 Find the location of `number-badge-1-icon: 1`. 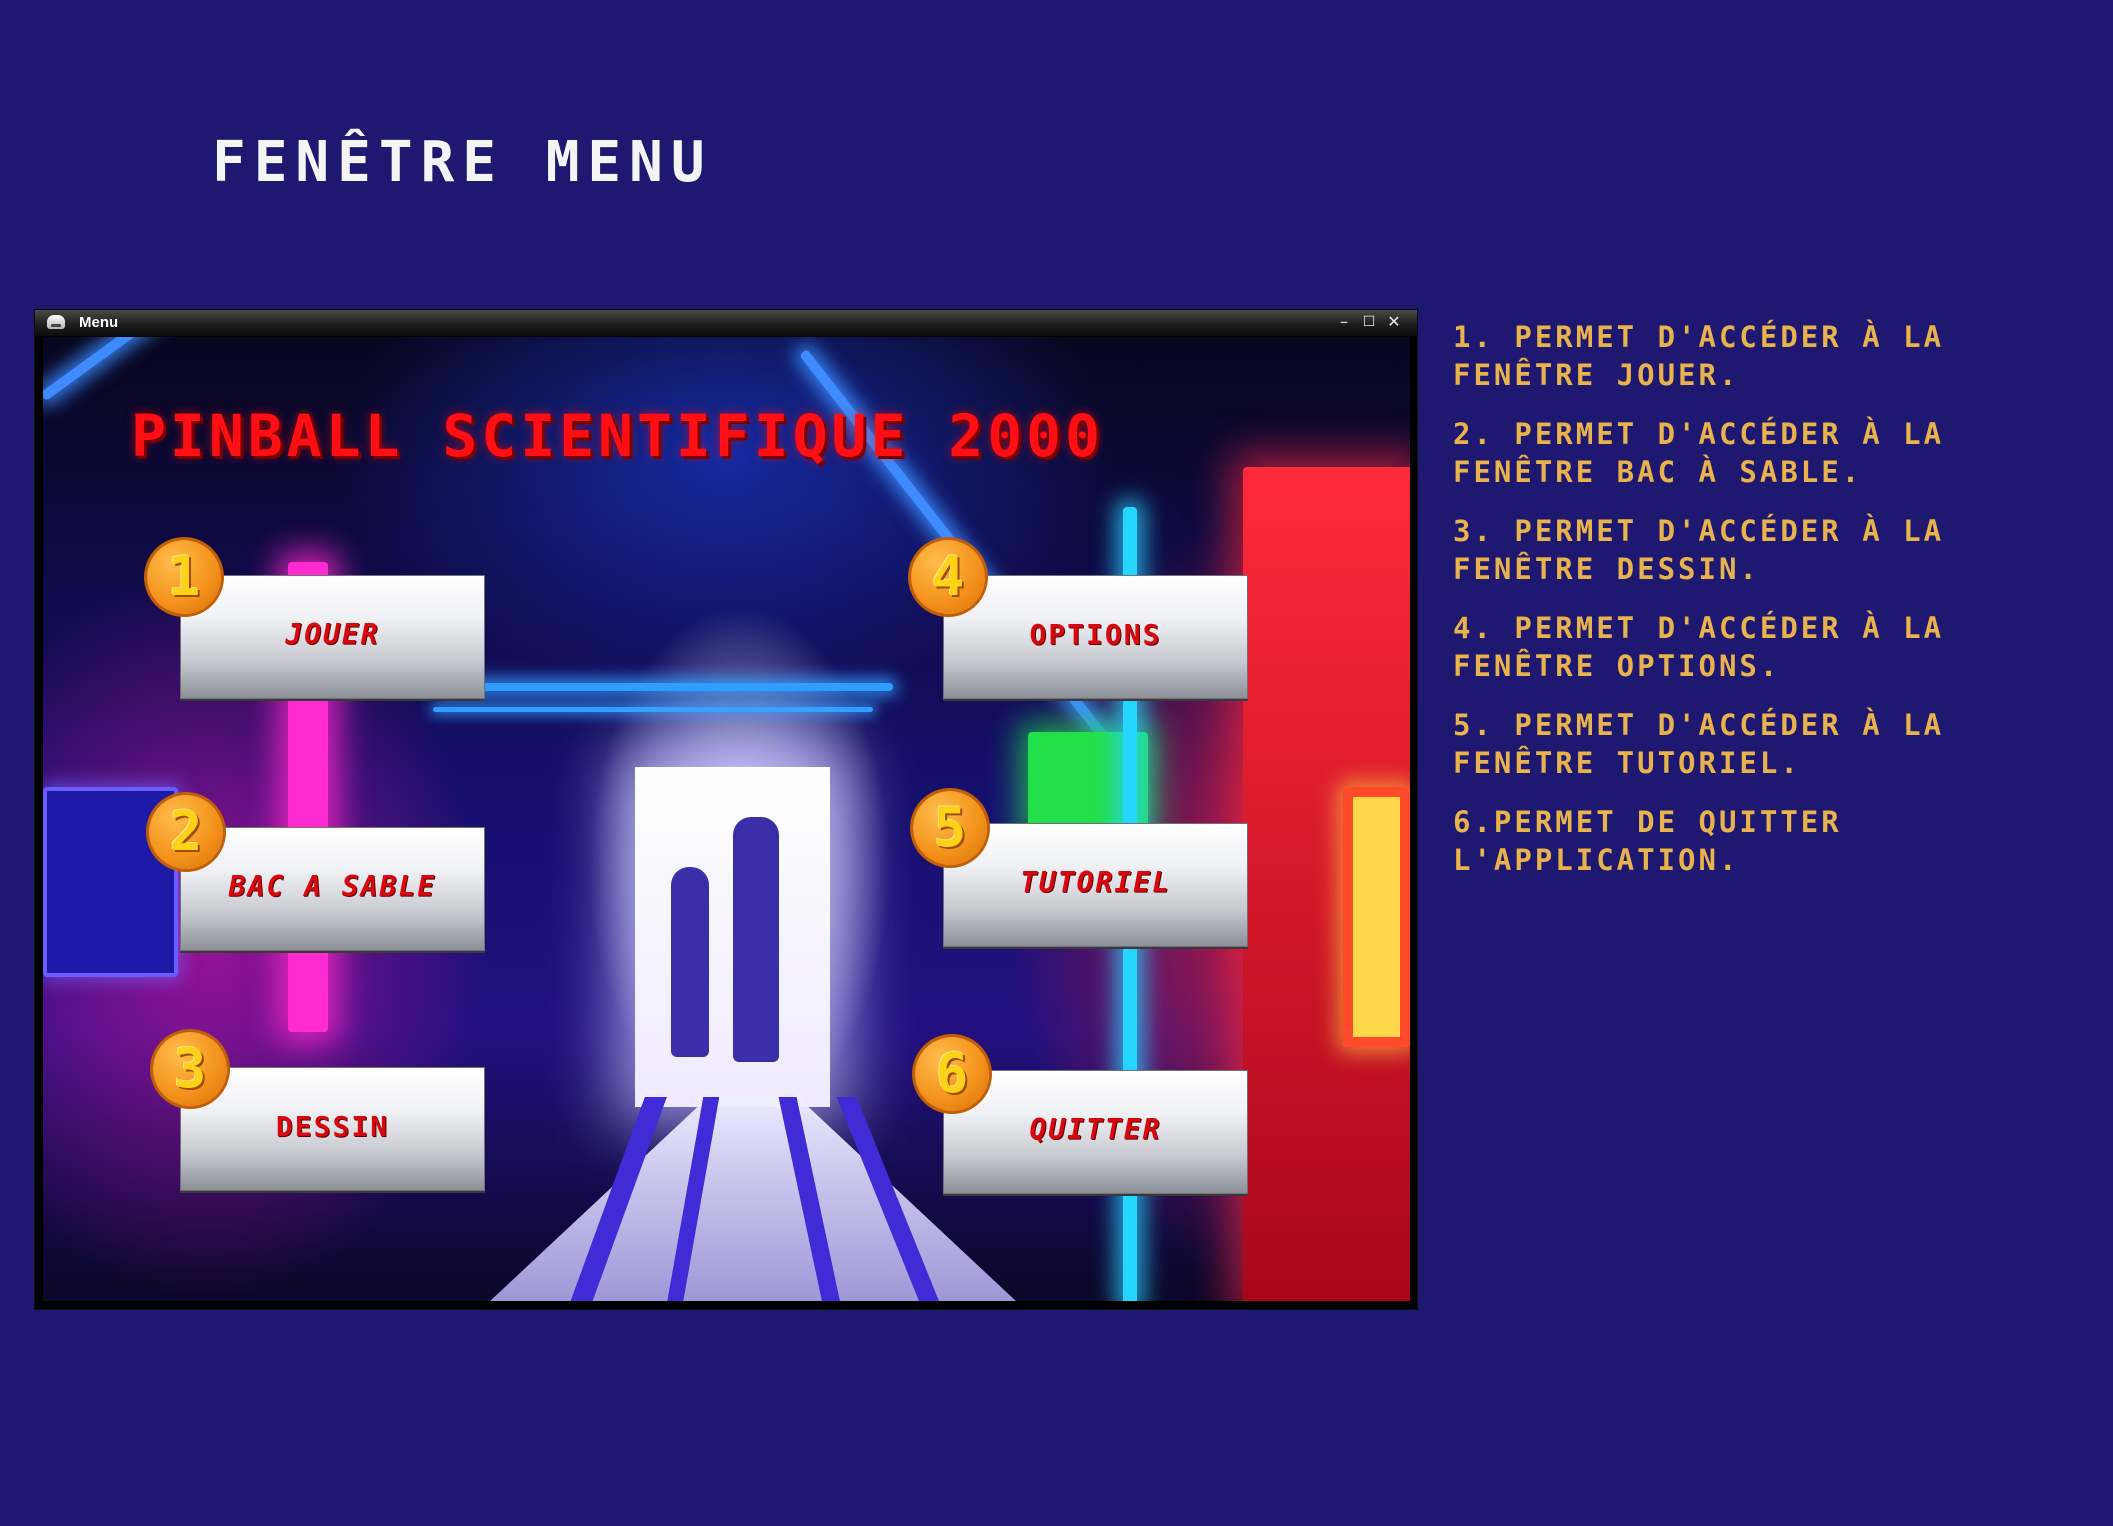

number-badge-1-icon: 1 is located at coordinates (184, 577).